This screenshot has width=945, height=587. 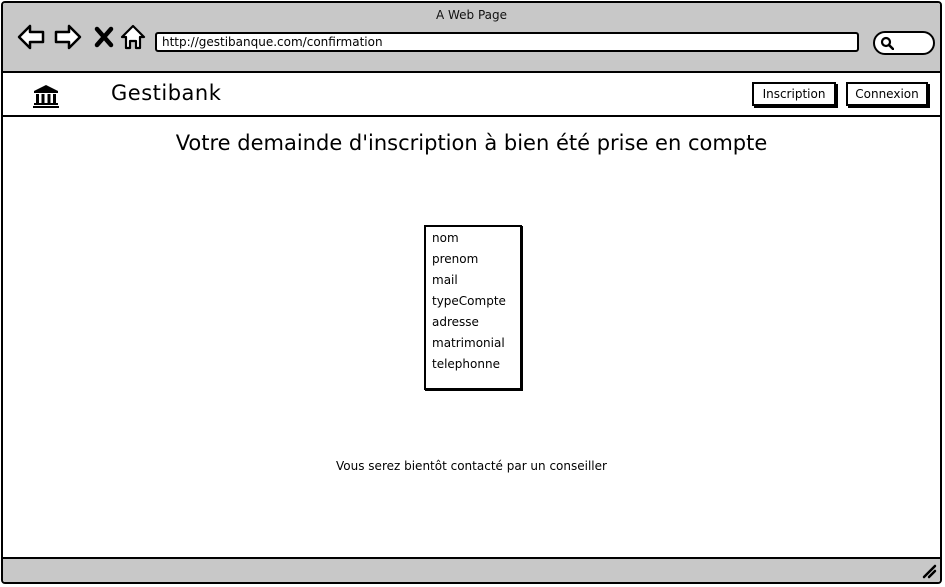 I want to click on connexion-button: Connexion, so click(x=887, y=94).